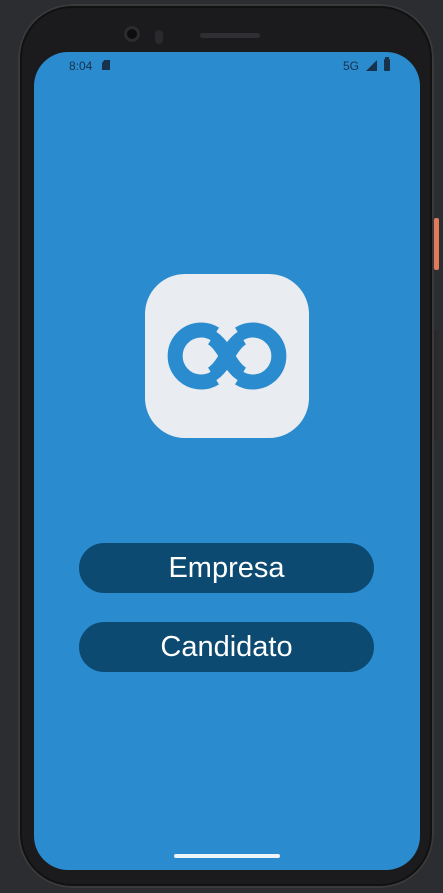  I want to click on app-logo, so click(227, 356).